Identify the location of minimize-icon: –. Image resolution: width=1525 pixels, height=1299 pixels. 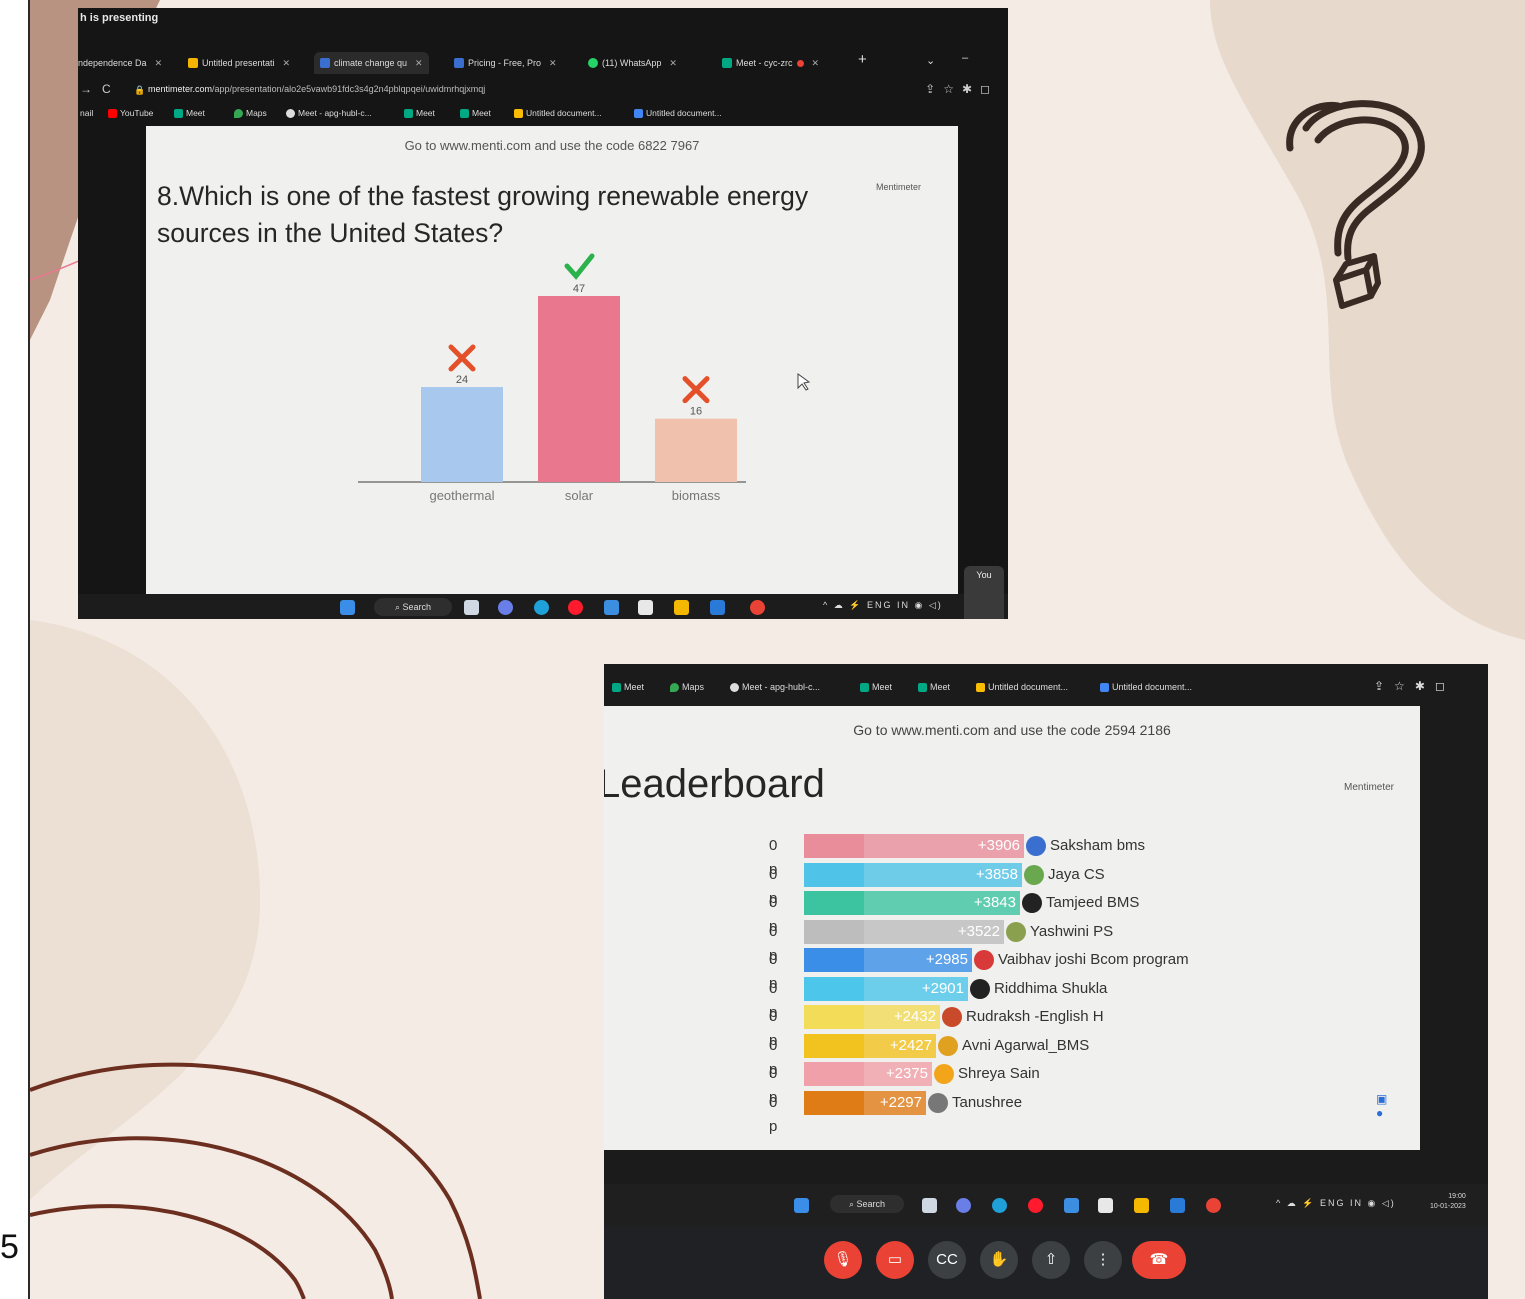
(965, 58).